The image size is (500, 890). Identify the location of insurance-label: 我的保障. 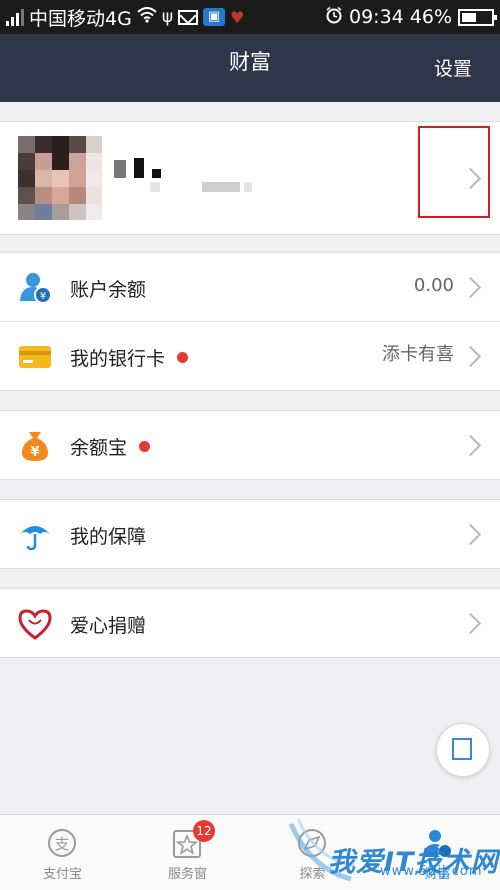
(108, 537).